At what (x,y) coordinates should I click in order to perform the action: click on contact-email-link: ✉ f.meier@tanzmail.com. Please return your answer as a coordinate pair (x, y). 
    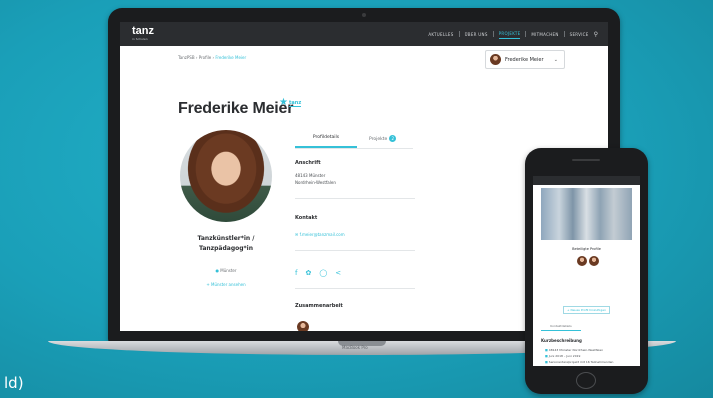
    Looking at the image, I should click on (320, 234).